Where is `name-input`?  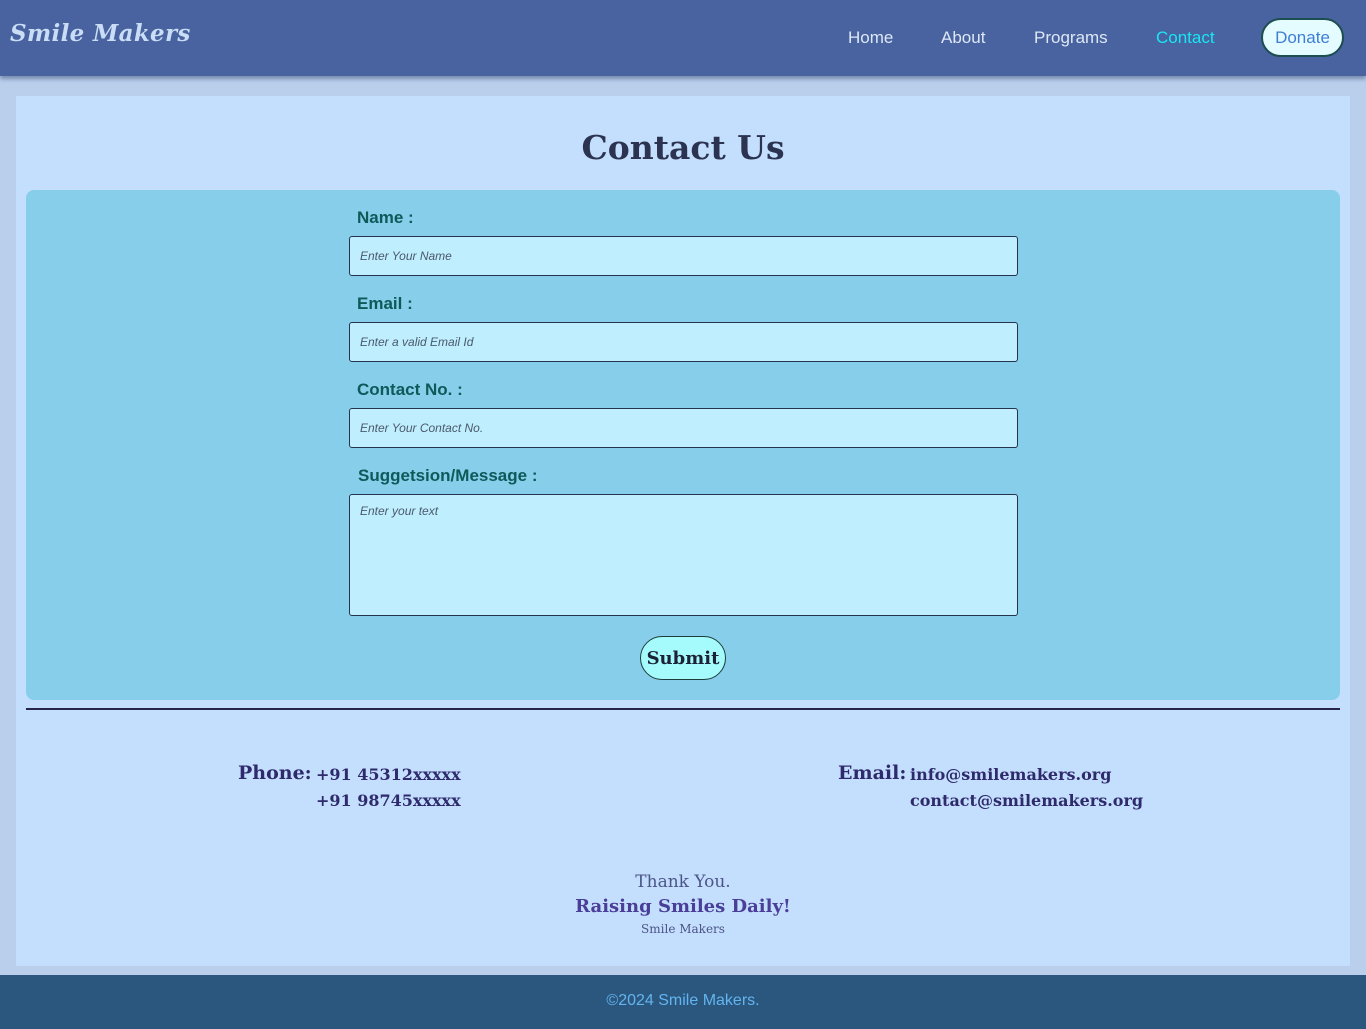
name-input is located at coordinates (683, 256).